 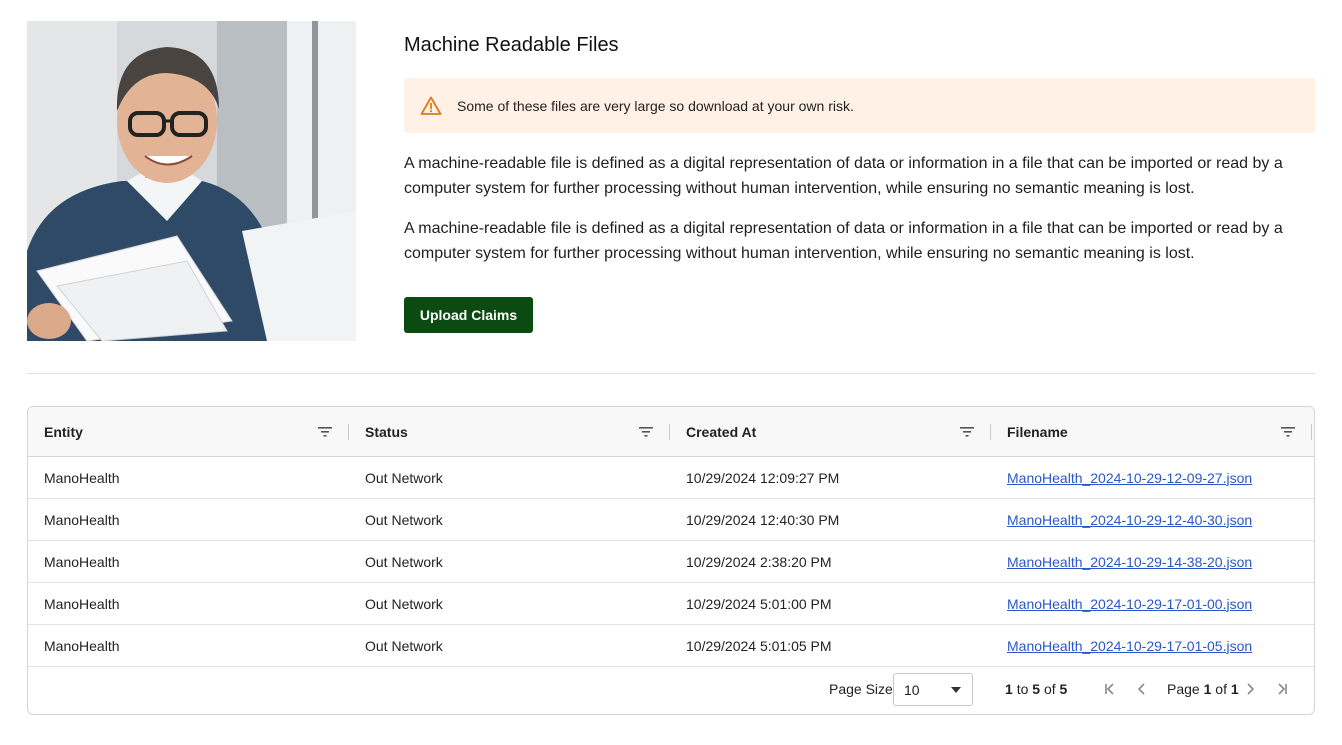 What do you see at coordinates (509, 431) in the screenshot?
I see `column-header-status: Status` at bounding box center [509, 431].